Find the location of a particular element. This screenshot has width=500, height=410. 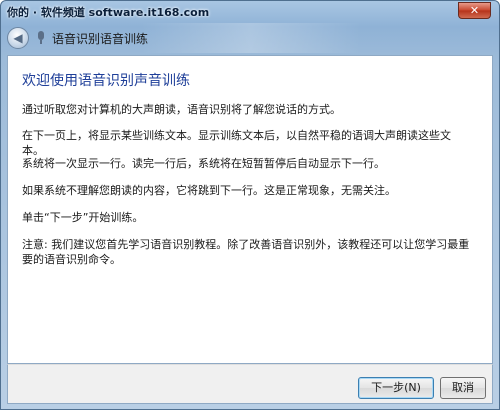

paragraph-intro: 通过听取您对计算机的大声朗读，语音识别将了解您说话的方式。 is located at coordinates (181, 109).